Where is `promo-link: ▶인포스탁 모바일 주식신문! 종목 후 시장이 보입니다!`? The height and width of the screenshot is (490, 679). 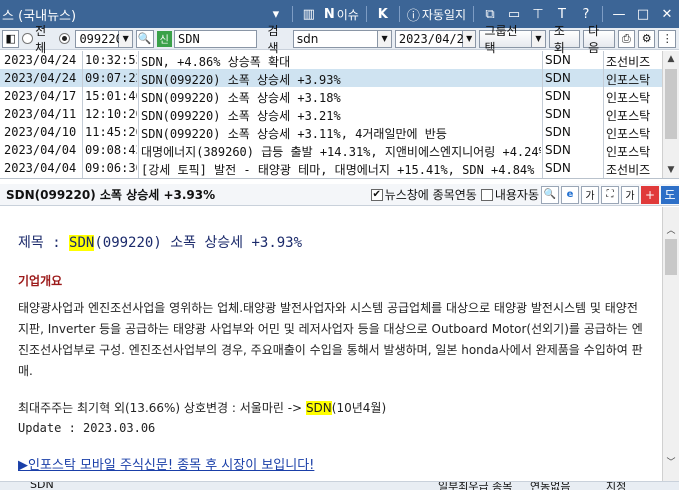
promo-link: ▶인포스탁 모바일 주식신문! 종목 후 시장이 보입니다! is located at coordinates (333, 463).